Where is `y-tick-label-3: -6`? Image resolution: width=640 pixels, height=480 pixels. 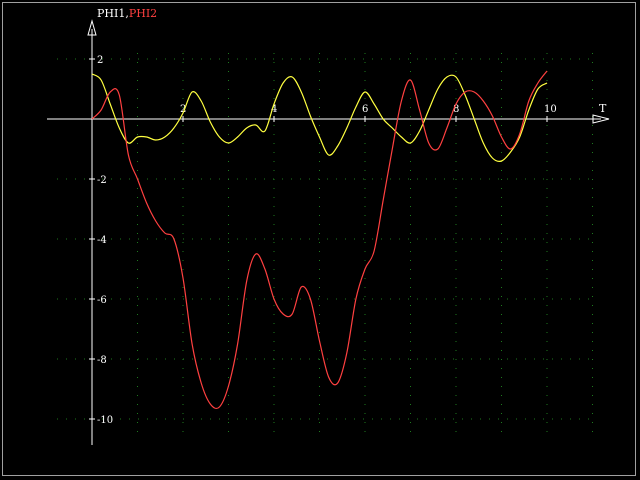
y-tick-label-3: -6 is located at coordinates (102, 300).